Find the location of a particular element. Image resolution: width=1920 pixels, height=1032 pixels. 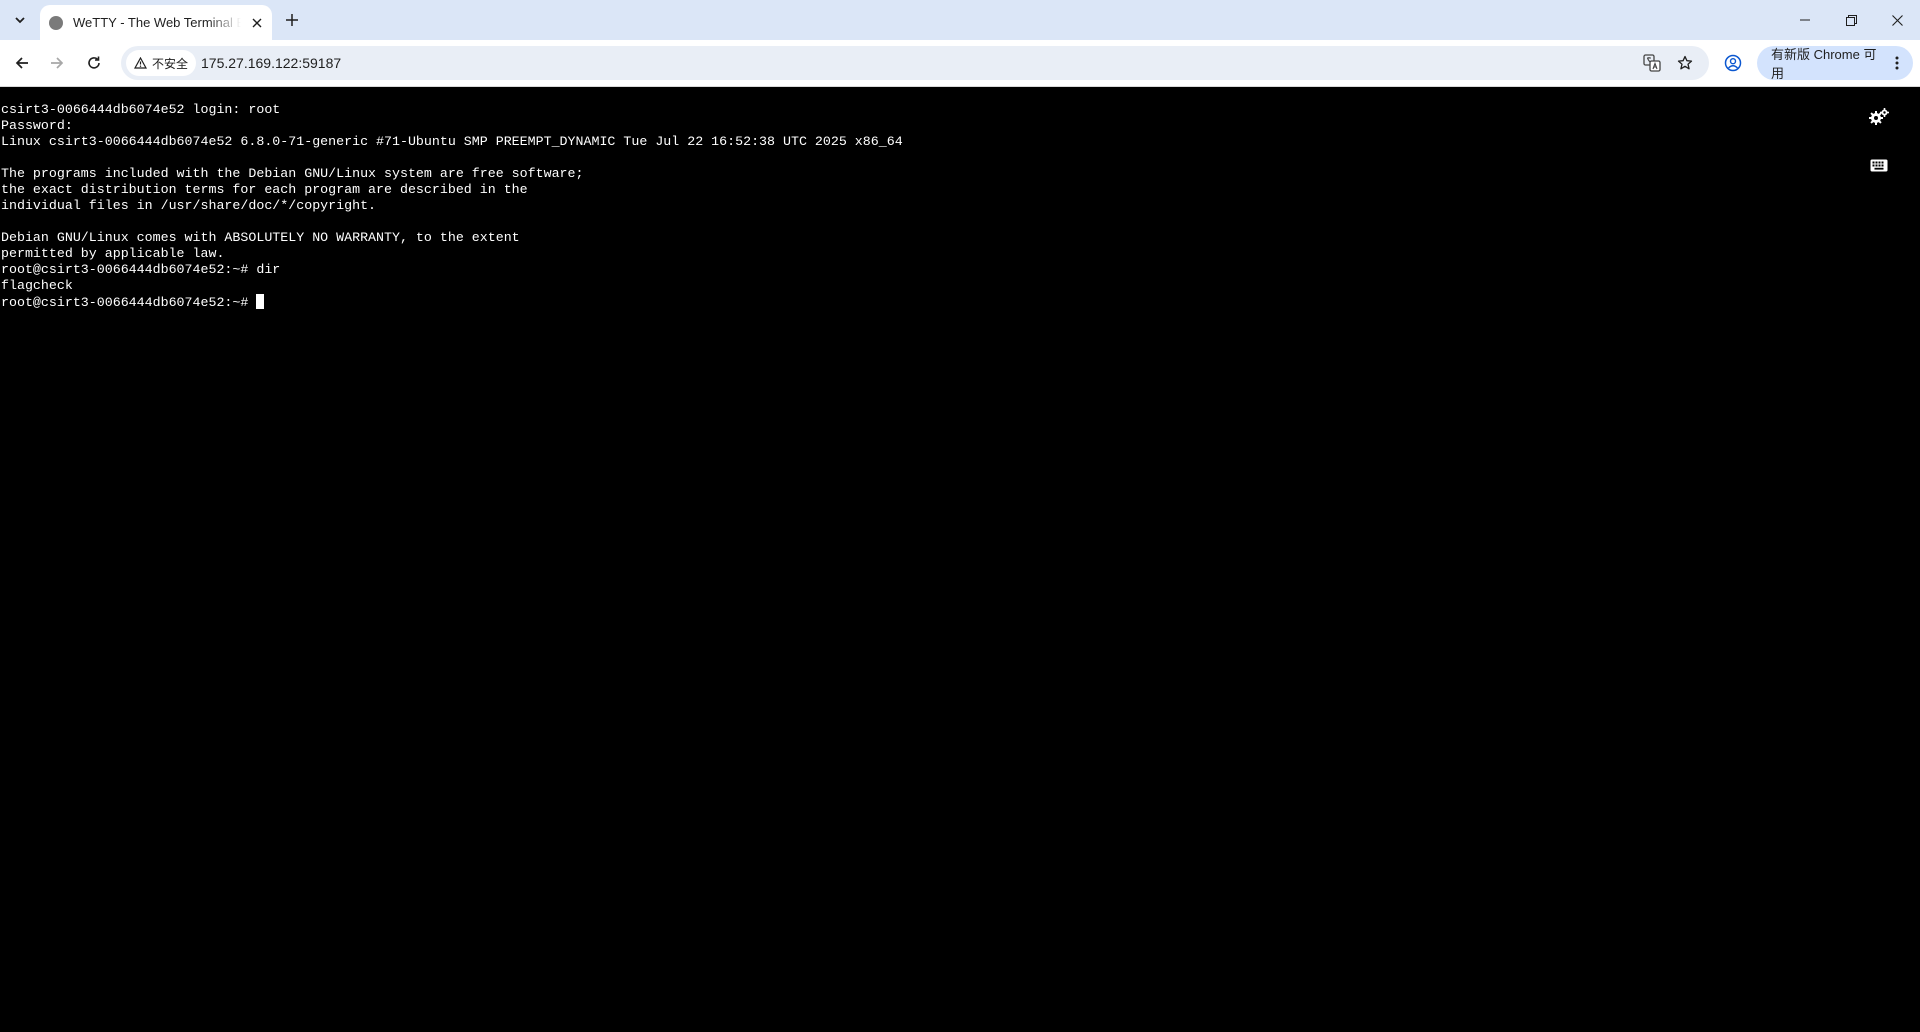

minimize-icon is located at coordinates (1805, 20).